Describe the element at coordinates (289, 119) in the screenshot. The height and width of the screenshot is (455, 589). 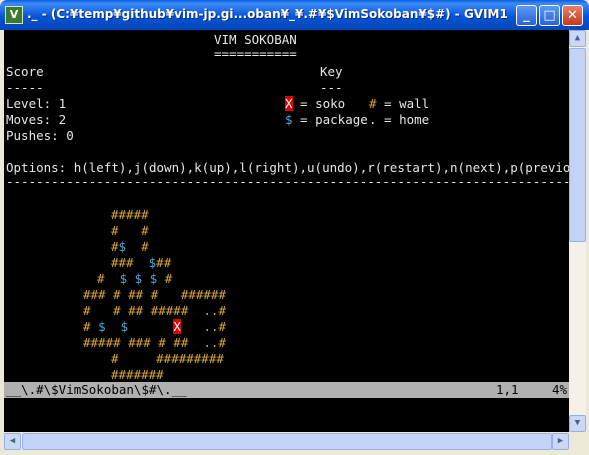
I see `package-symbol: $` at that location.